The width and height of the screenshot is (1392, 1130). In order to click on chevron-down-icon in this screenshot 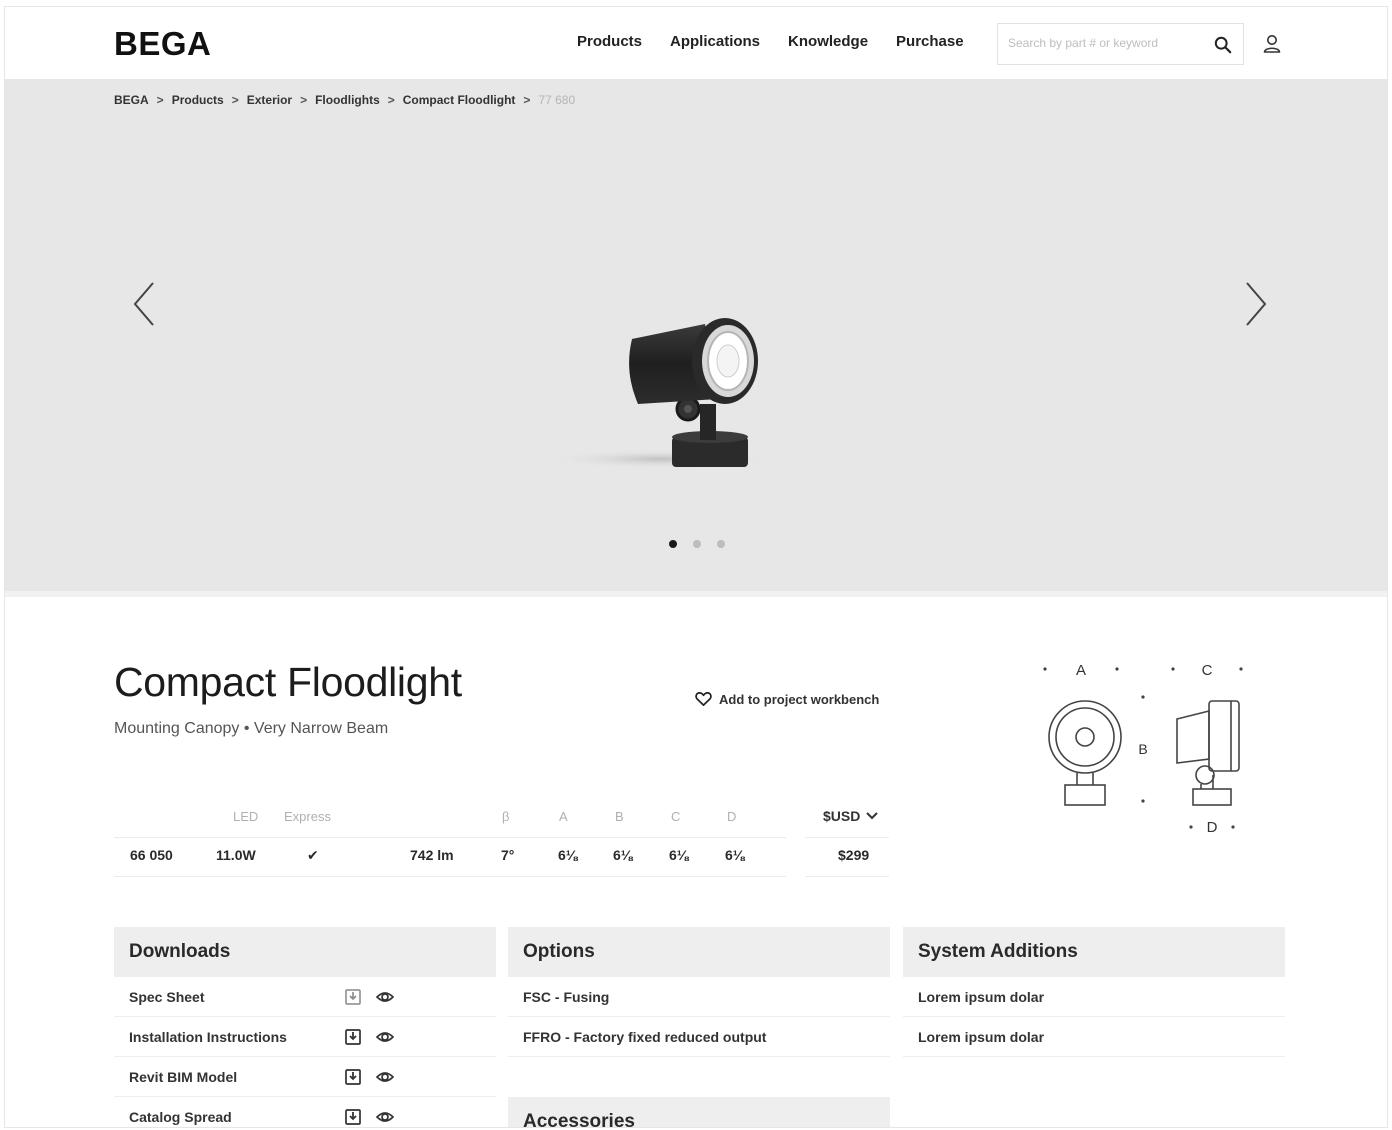, I will do `click(872, 816)`.